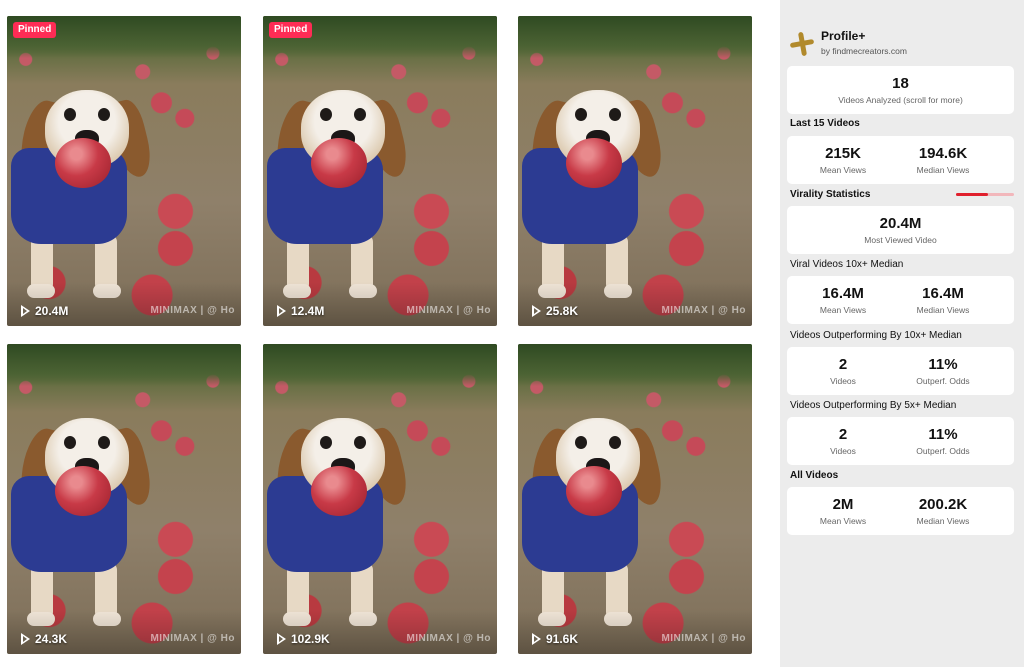 The width and height of the screenshot is (1024, 667). Describe the element at coordinates (943, 170) in the screenshot. I see `last15-median-label: Median Views` at that location.